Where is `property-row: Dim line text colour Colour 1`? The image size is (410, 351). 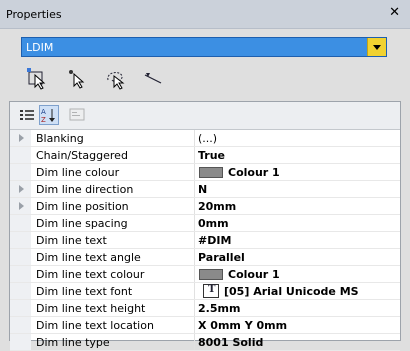
property-row: Dim line text colour Colour 1 is located at coordinates (205, 274).